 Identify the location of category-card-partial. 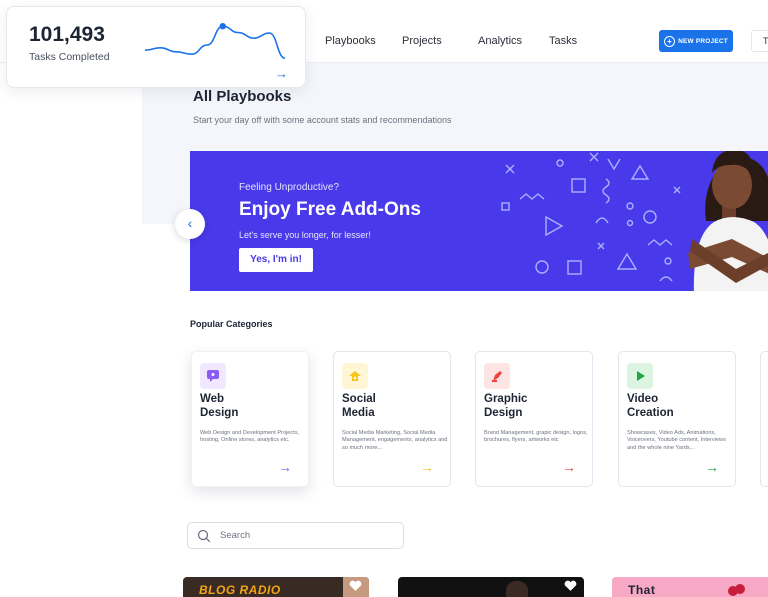
(764, 419).